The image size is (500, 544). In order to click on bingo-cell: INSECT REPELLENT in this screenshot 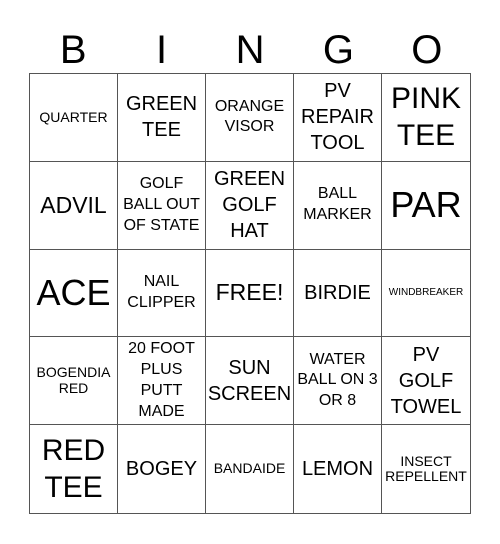, I will do `click(426, 469)`.